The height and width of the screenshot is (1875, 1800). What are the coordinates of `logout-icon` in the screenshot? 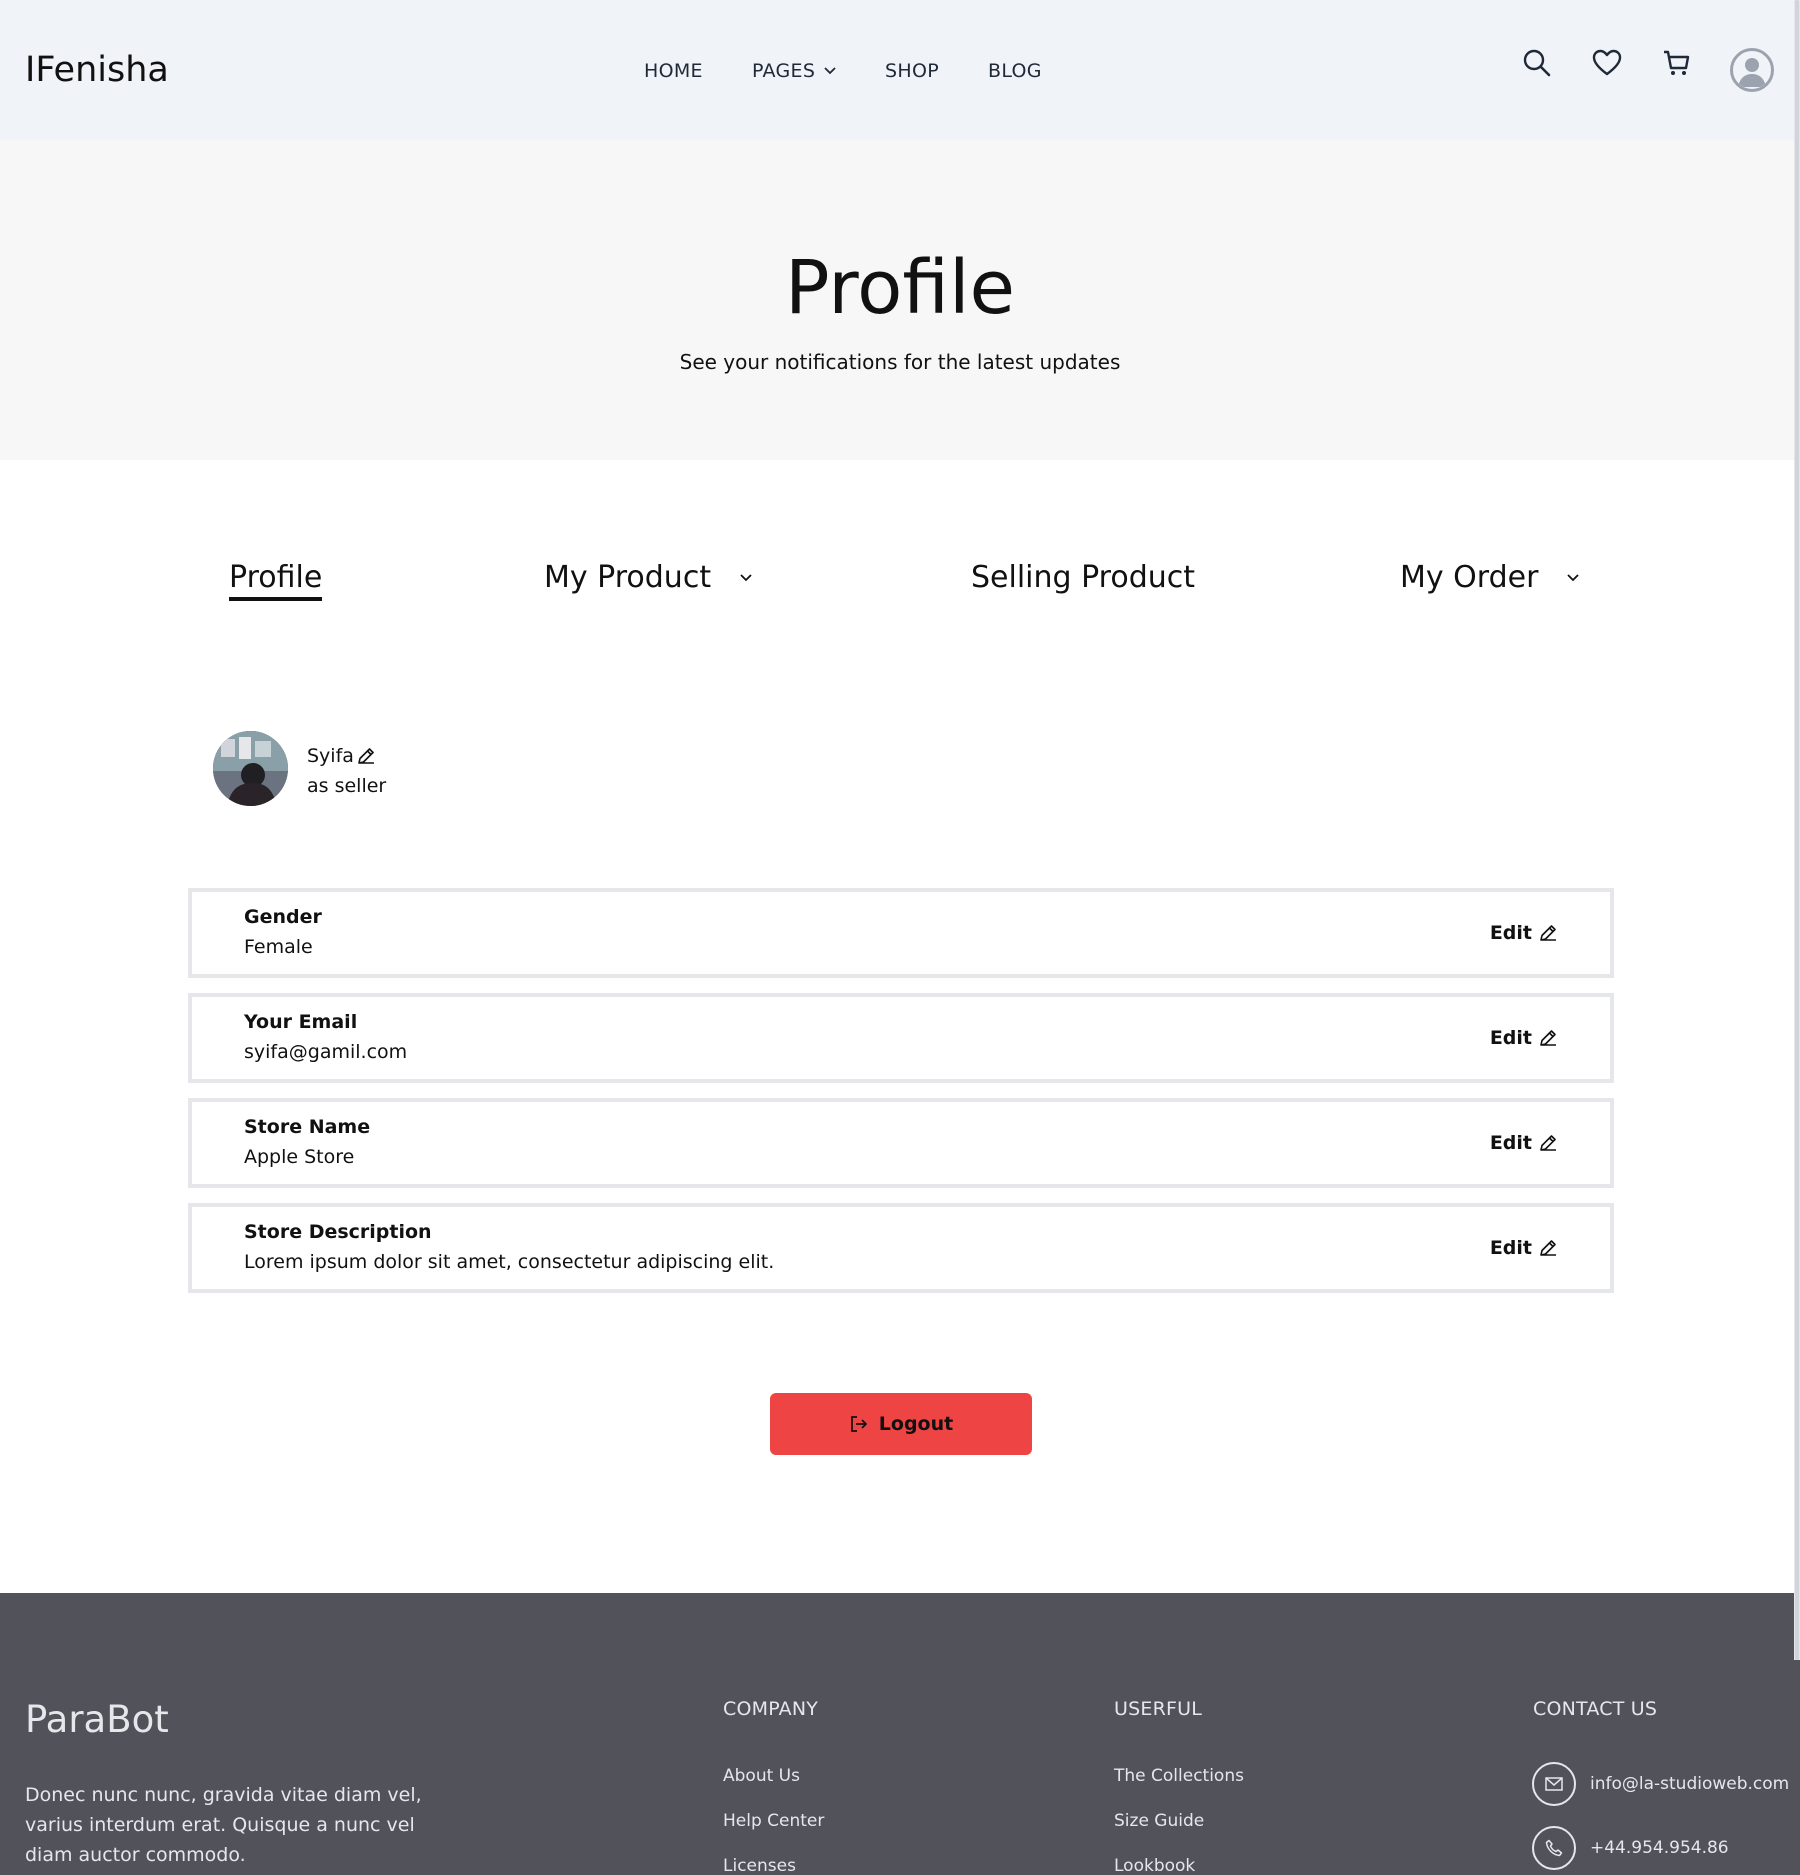 It's located at (858, 1424).